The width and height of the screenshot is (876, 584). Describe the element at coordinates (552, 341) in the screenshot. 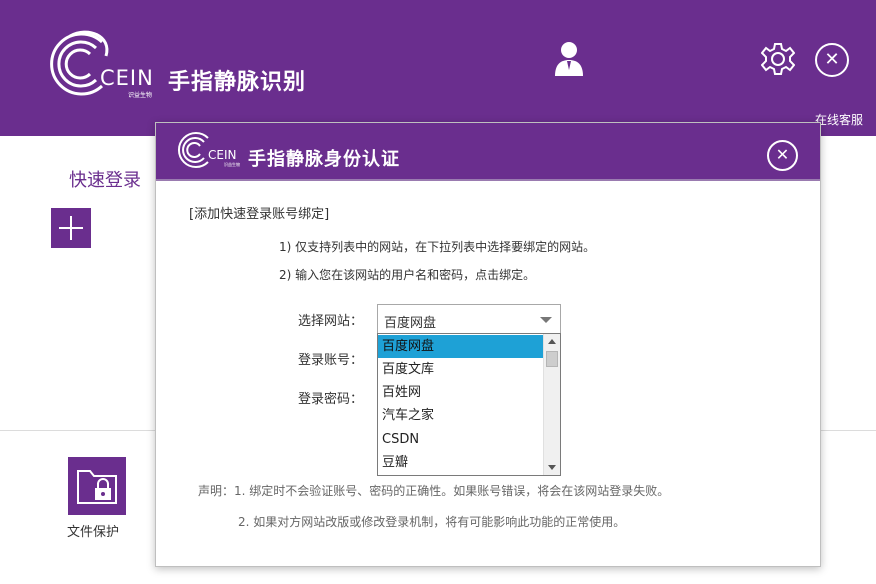

I see `scroll-up-icon` at that location.